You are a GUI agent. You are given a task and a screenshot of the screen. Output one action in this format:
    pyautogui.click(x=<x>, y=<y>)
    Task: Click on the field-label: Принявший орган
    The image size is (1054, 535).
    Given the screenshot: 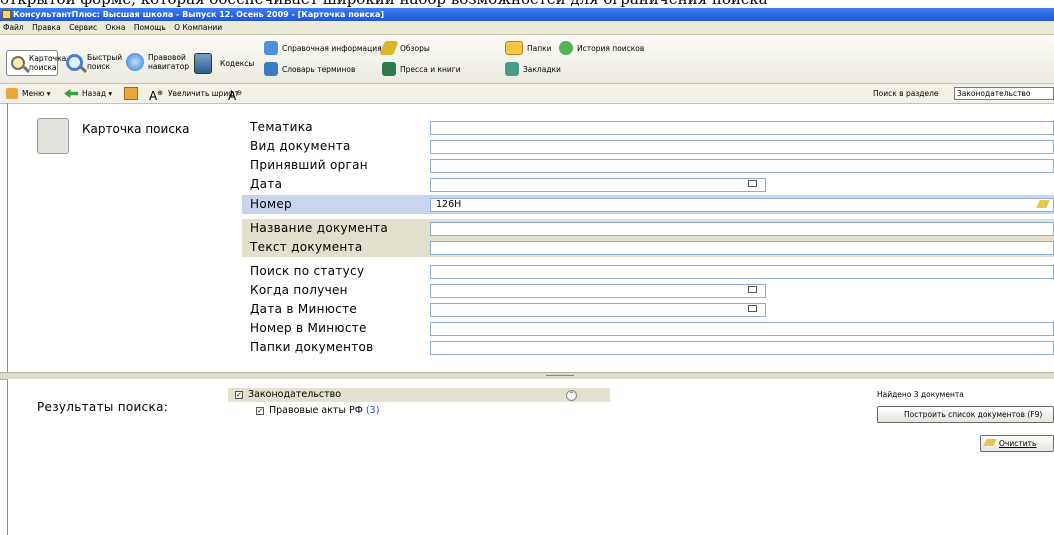 What is the action you would take?
    pyautogui.click(x=309, y=165)
    